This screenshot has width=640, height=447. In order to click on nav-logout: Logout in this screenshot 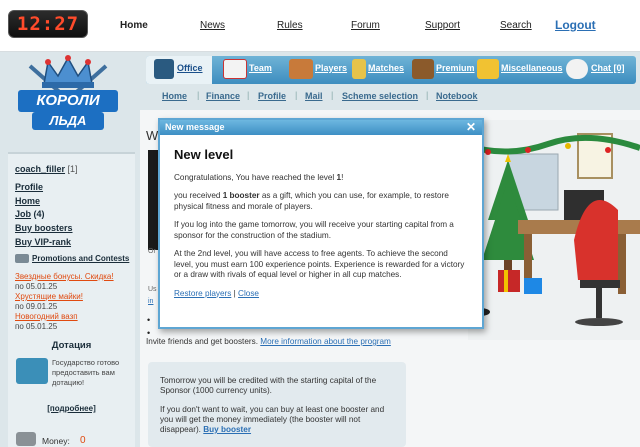, I will do `click(575, 25)`.